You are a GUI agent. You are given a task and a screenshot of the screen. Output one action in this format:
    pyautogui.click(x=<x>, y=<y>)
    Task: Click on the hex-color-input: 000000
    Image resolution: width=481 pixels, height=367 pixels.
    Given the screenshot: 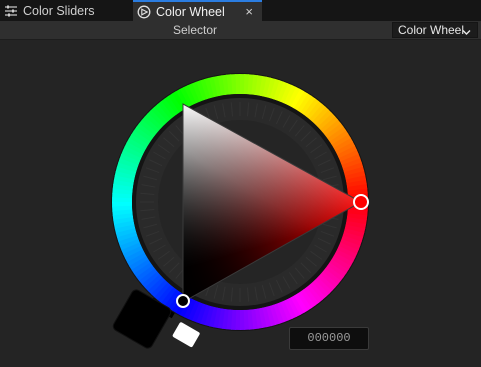 What is the action you would take?
    pyautogui.click(x=329, y=338)
    